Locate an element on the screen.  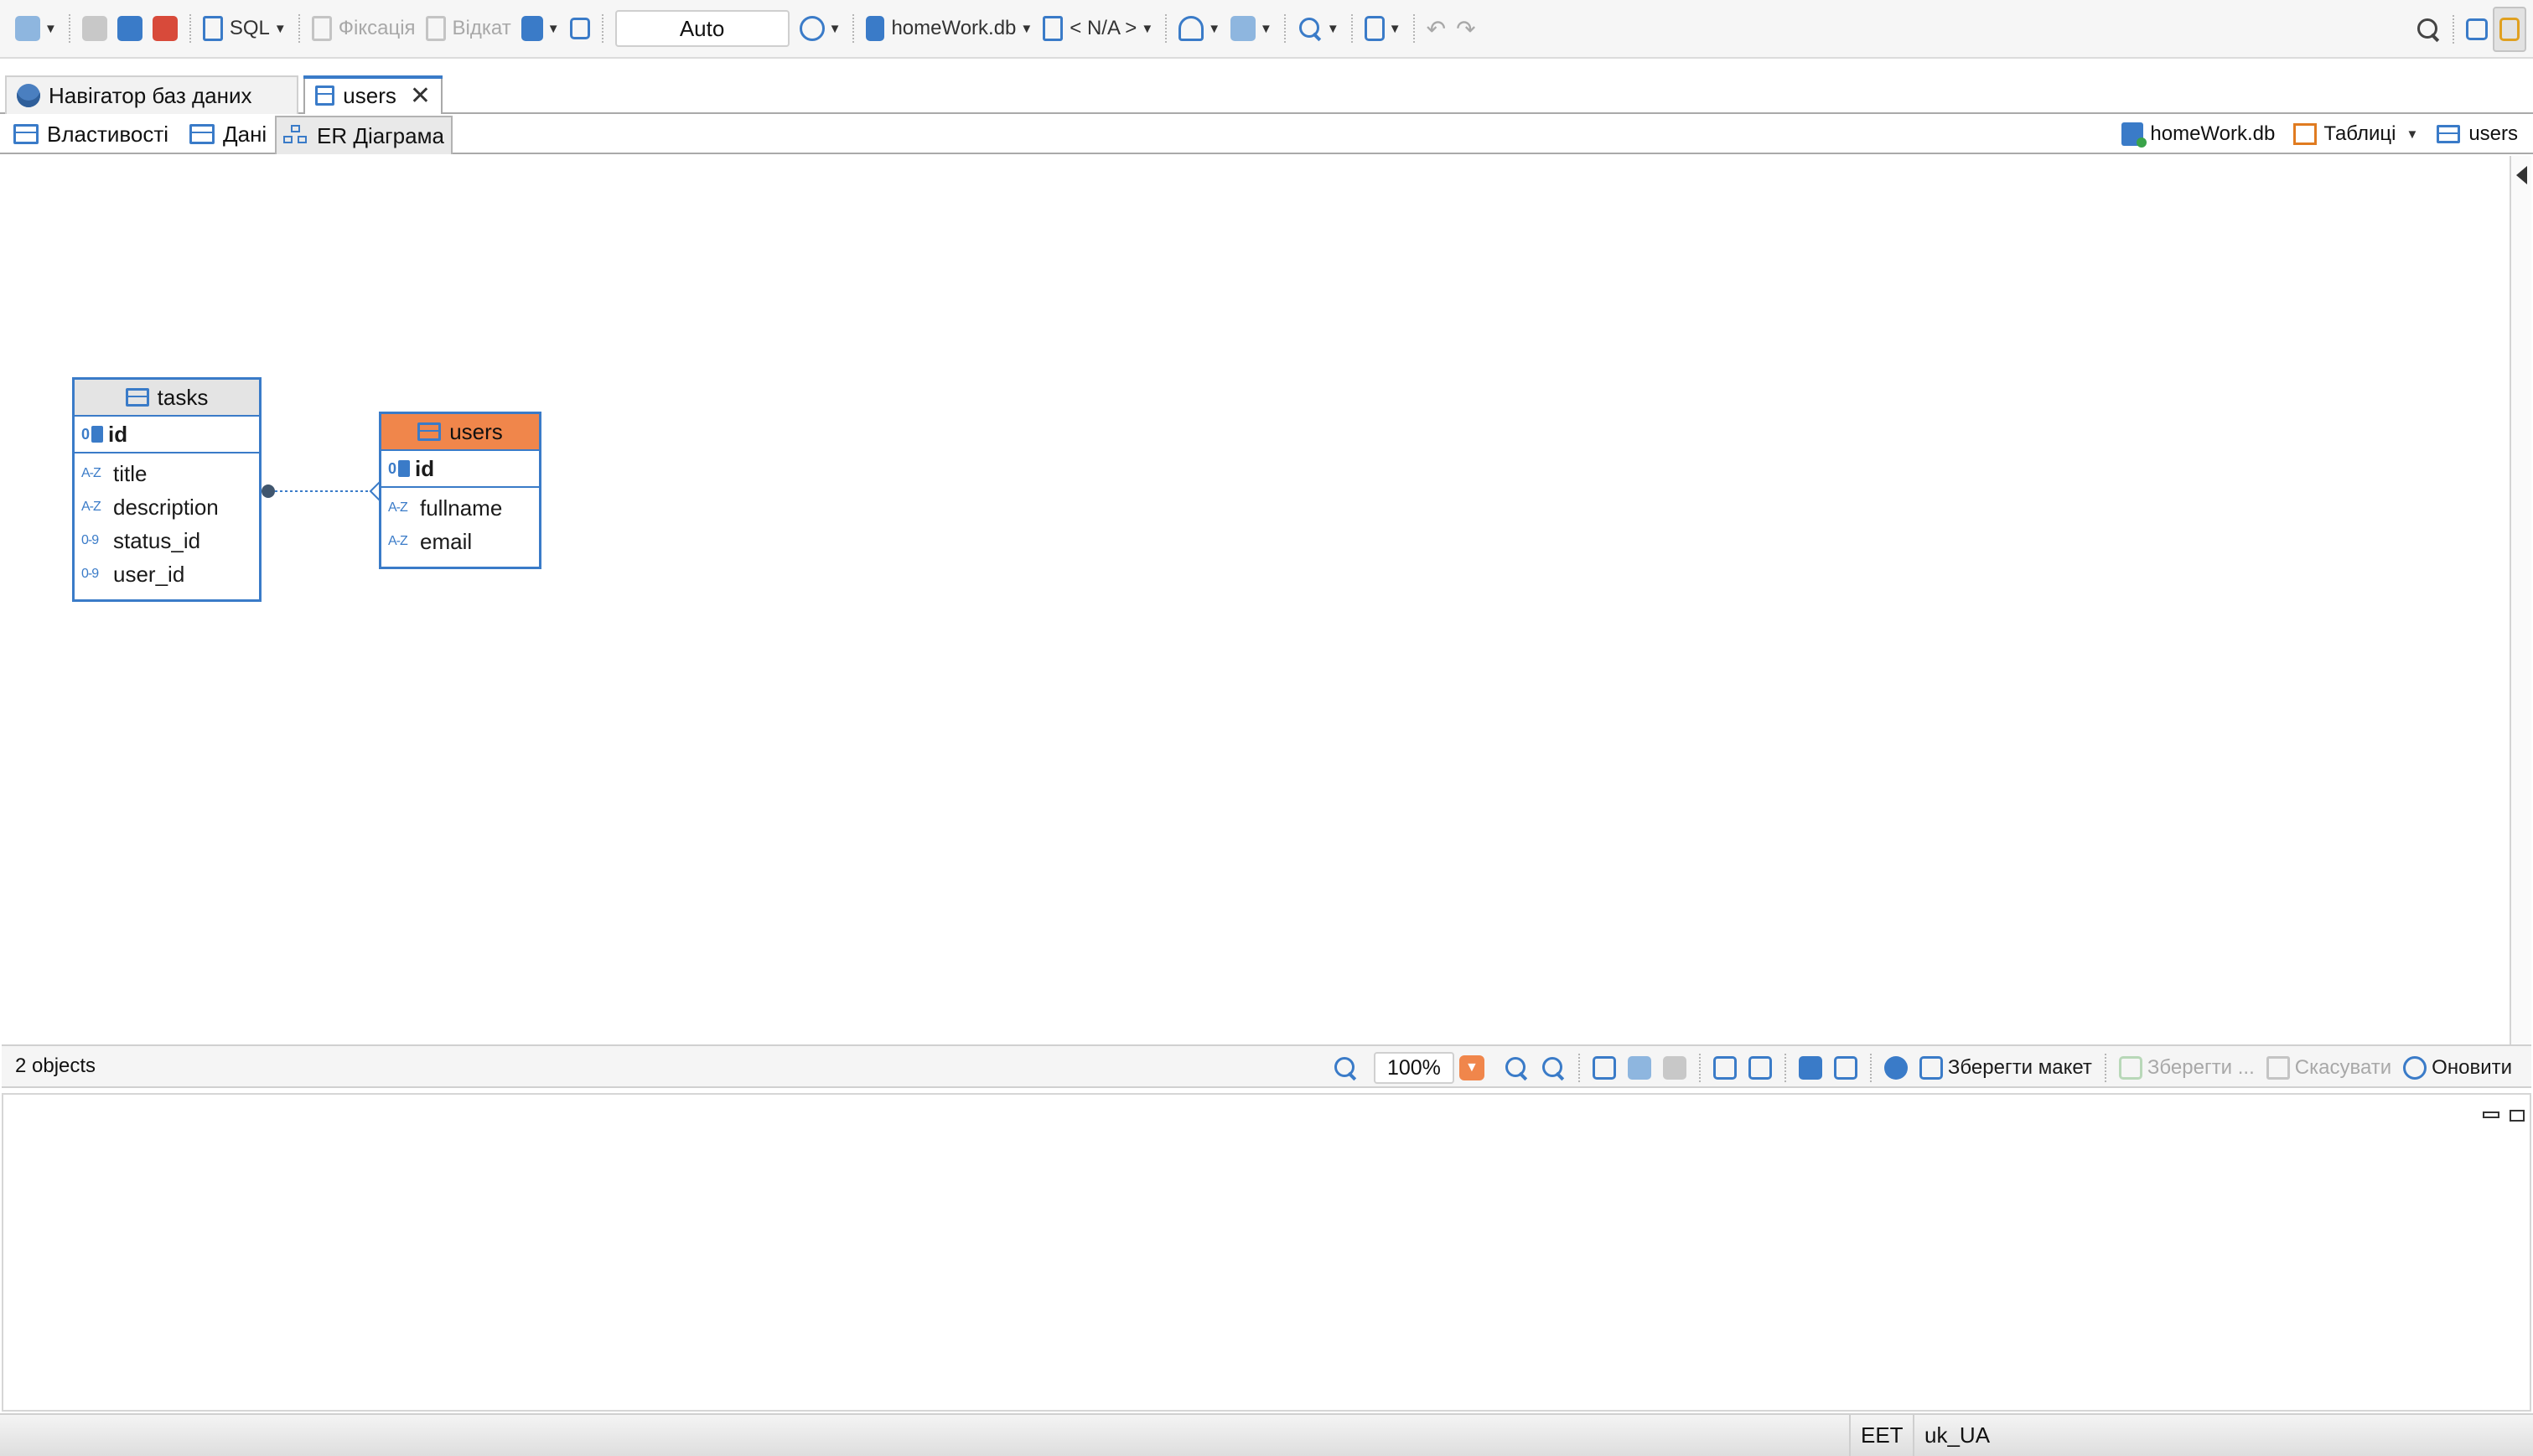
layout-icon is located at coordinates (1604, 1068).